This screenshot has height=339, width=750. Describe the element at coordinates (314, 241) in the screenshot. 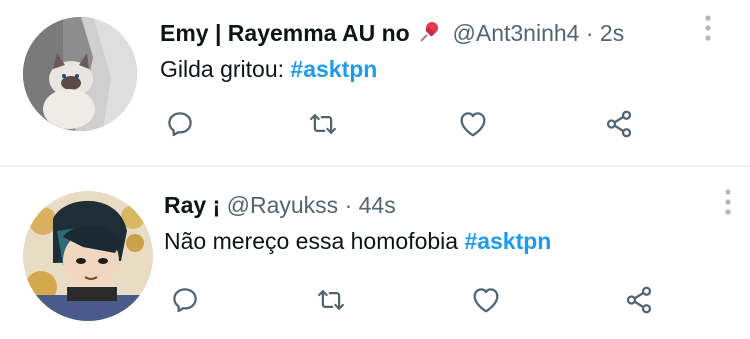

I see `tweet-text-content: Não mereço essa homofobia` at that location.